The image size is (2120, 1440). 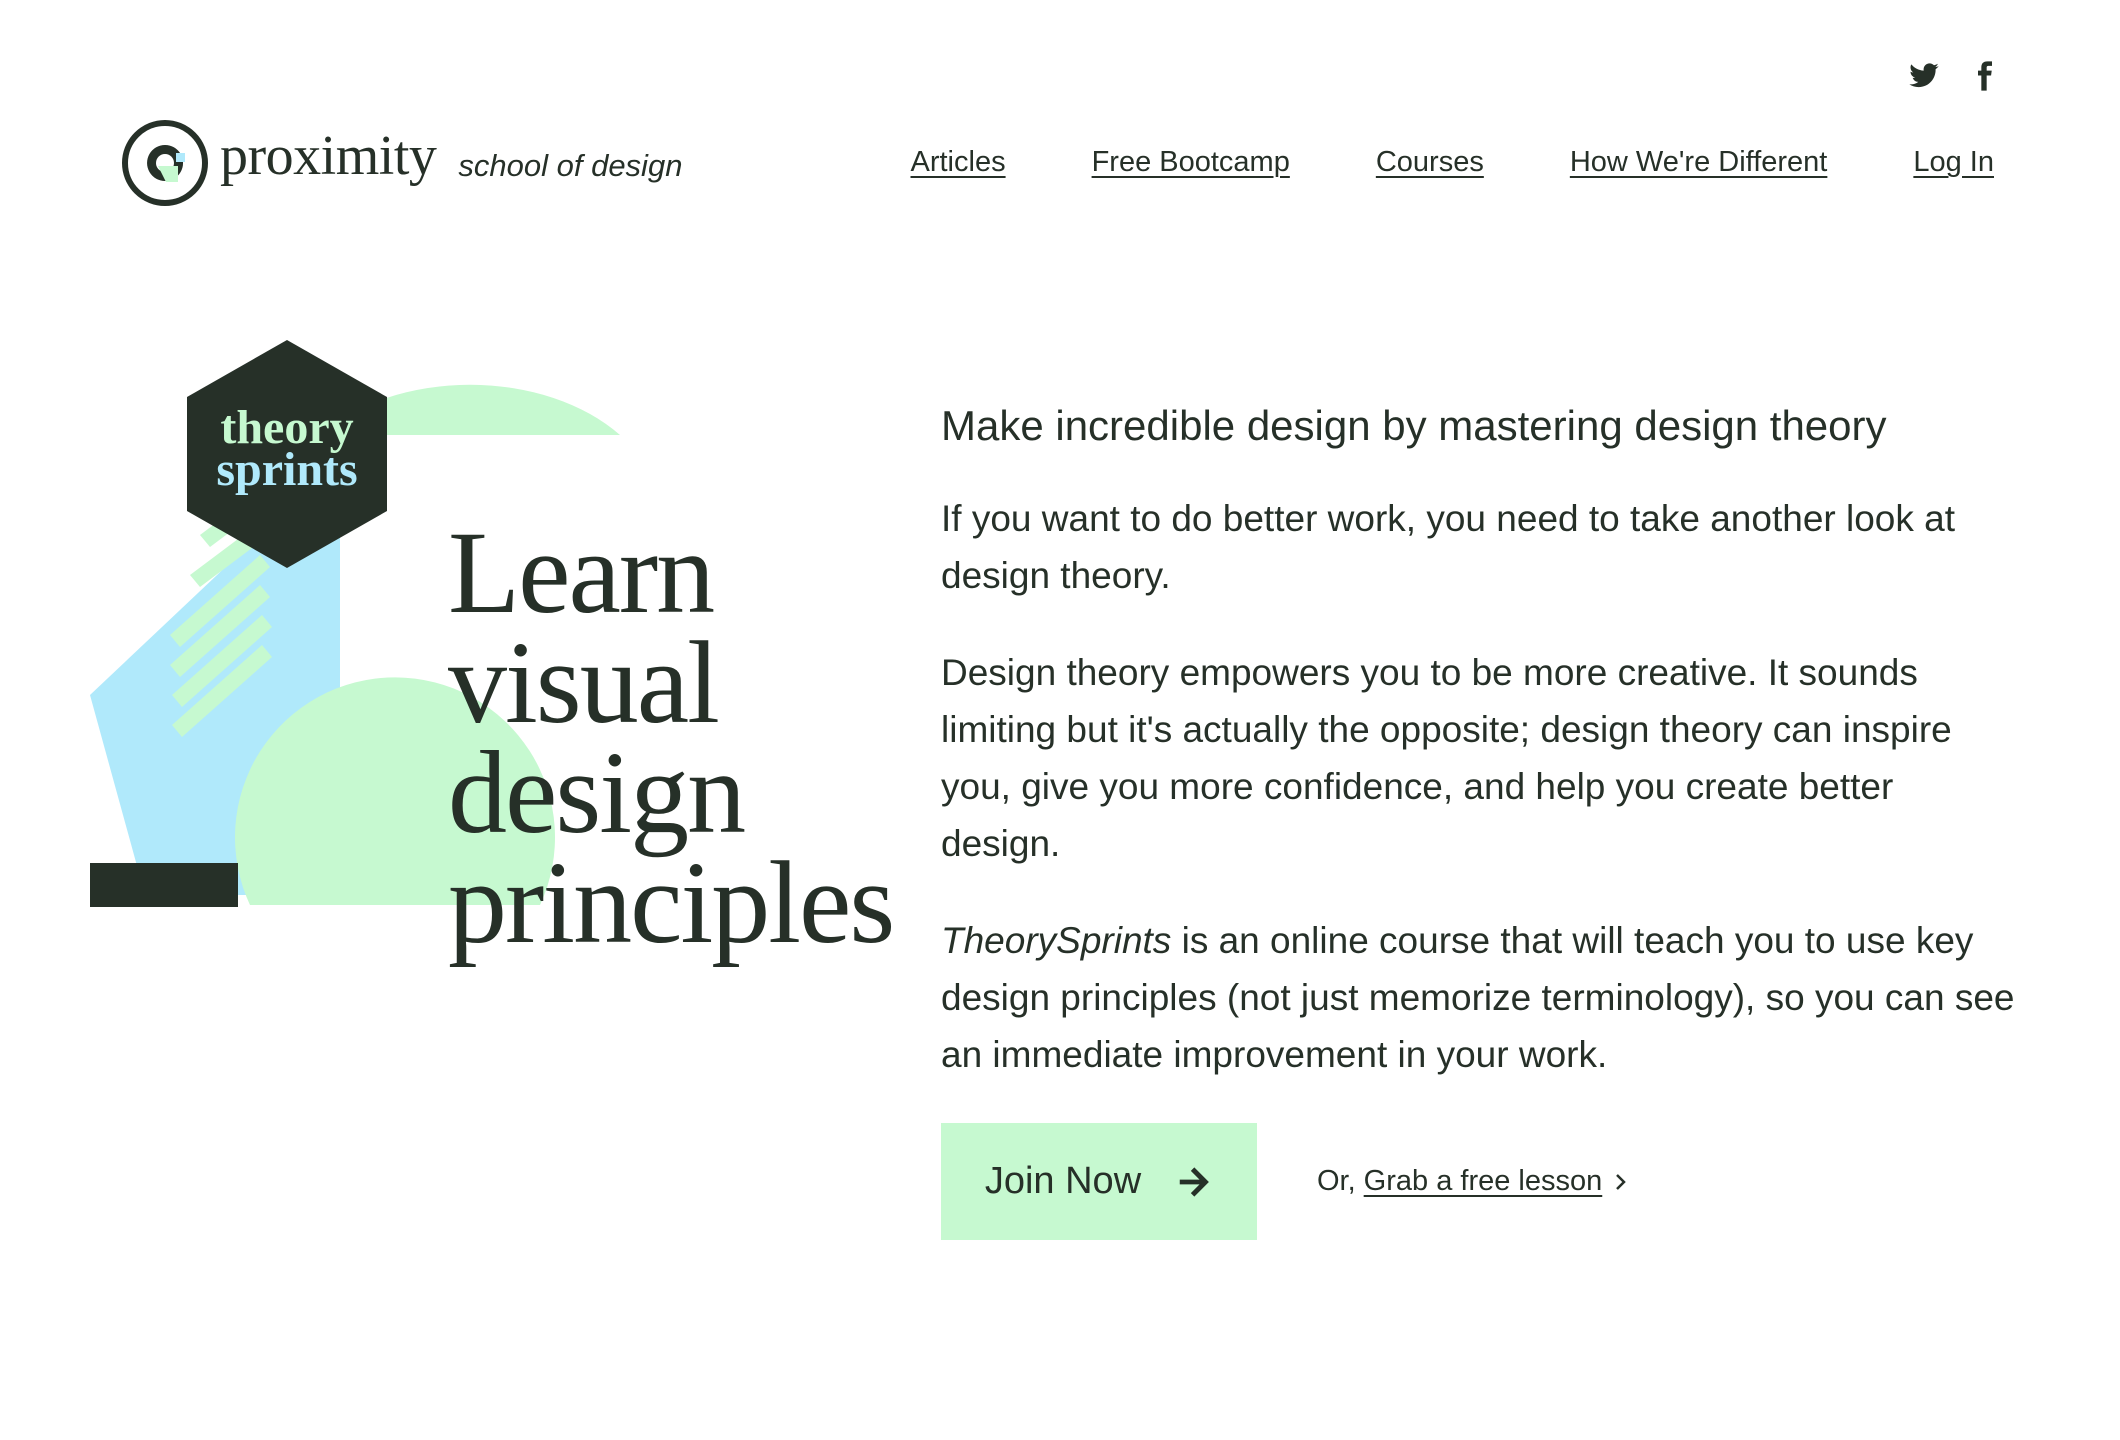 What do you see at coordinates (1483, 1181) in the screenshot?
I see `free-lesson-link: Grab a free lesson` at bounding box center [1483, 1181].